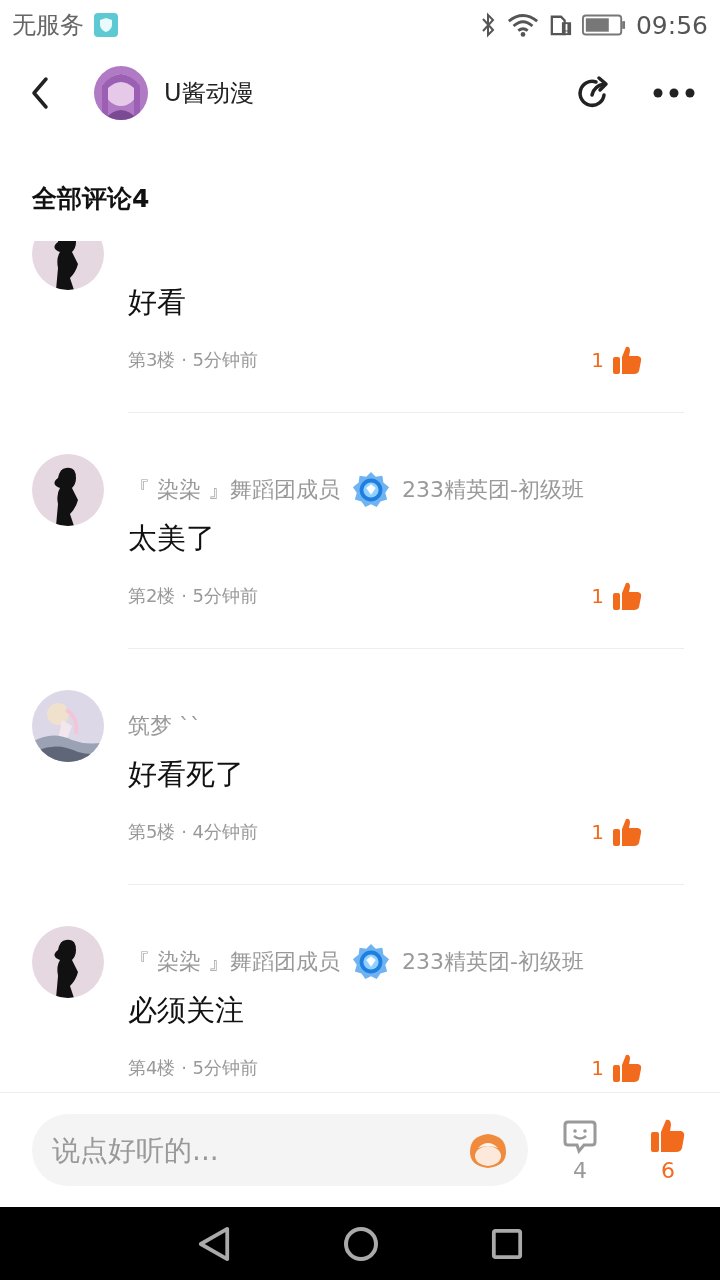  Describe the element at coordinates (48, 25) in the screenshot. I see `carrier-text: 无服务` at that location.